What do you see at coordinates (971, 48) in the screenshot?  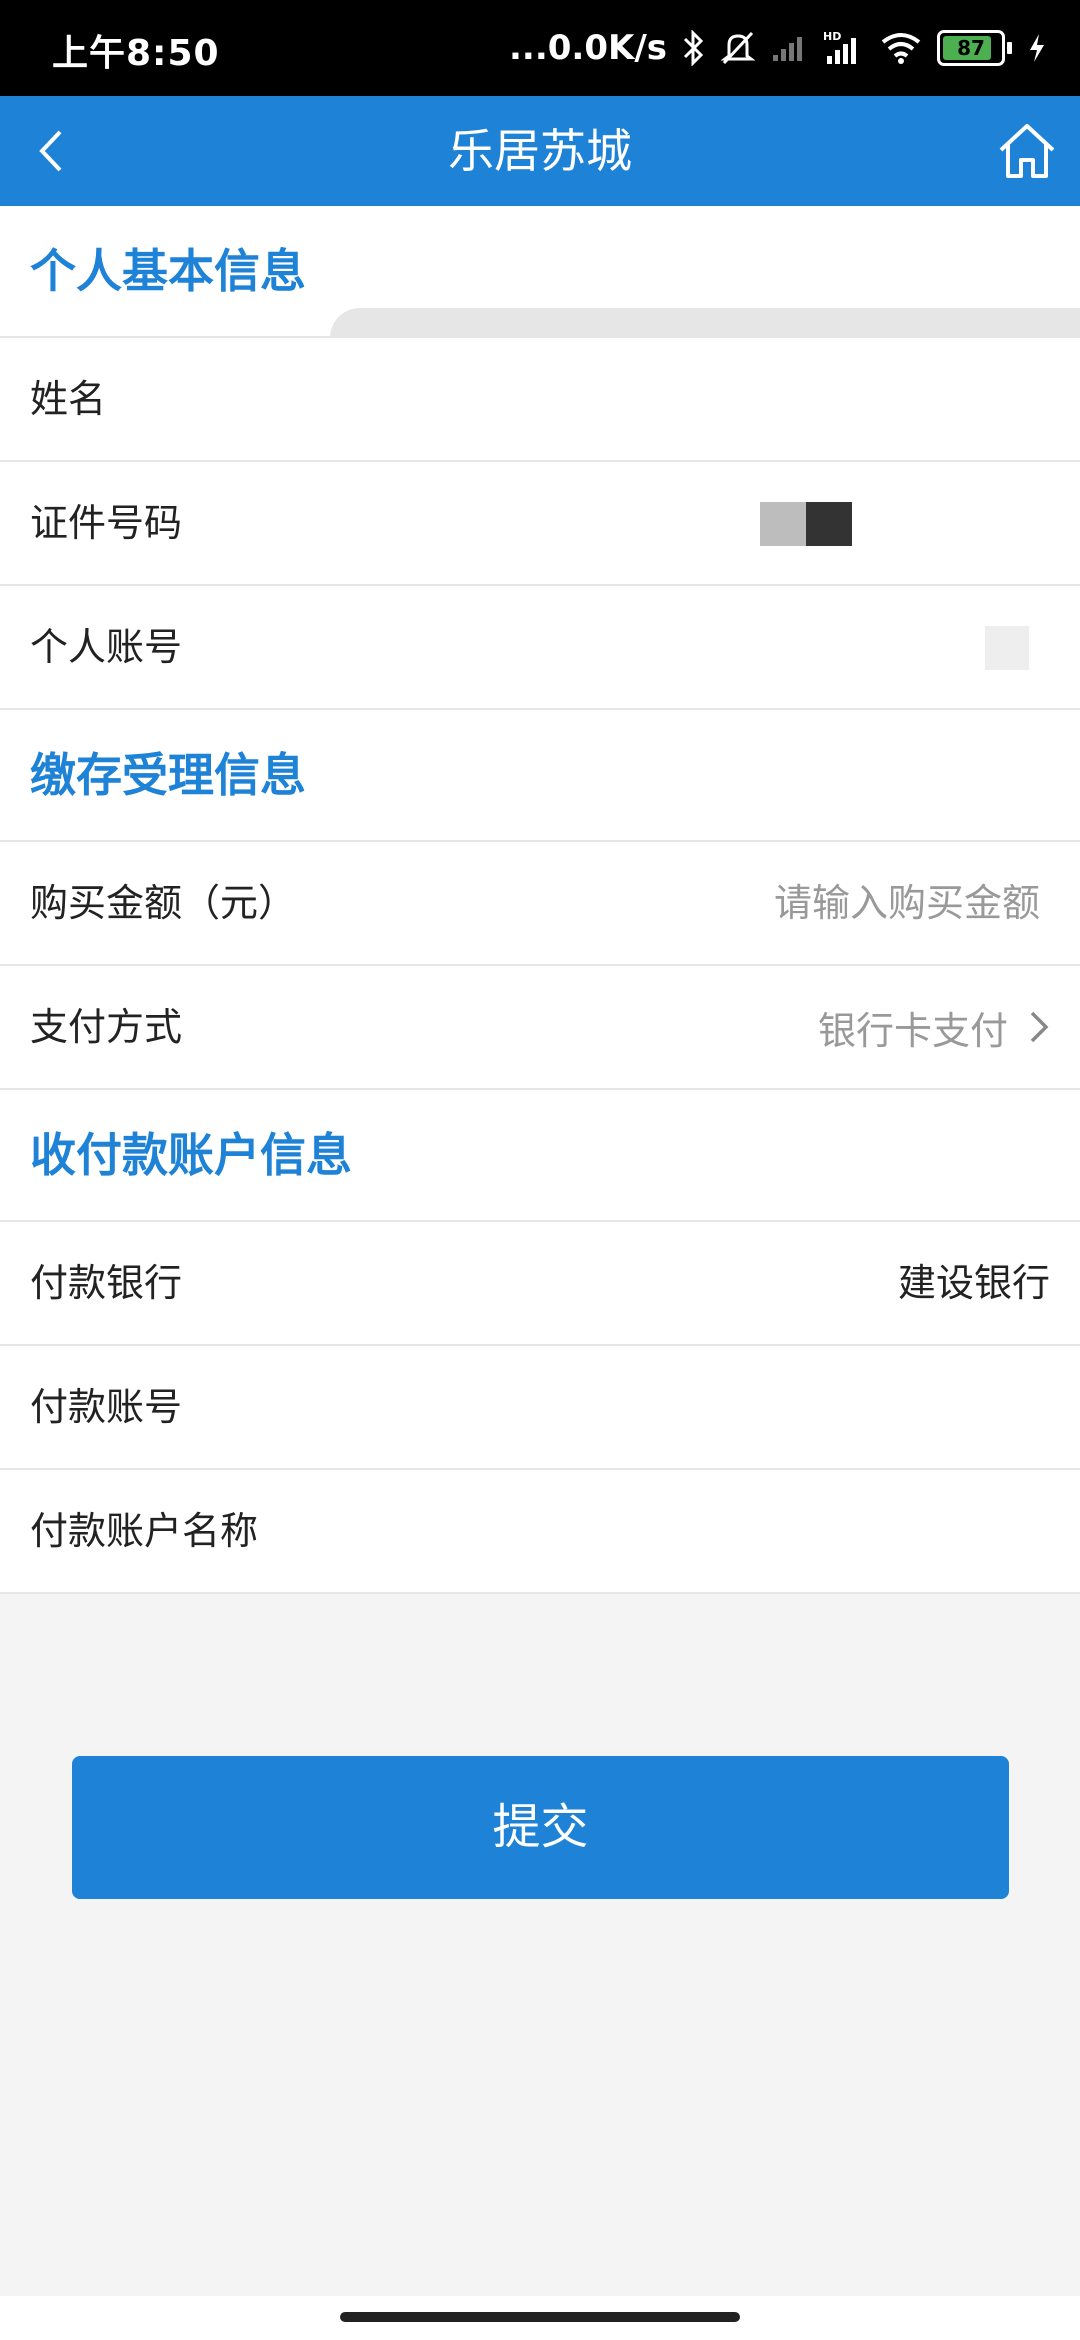 I see `battery-level: 87` at bounding box center [971, 48].